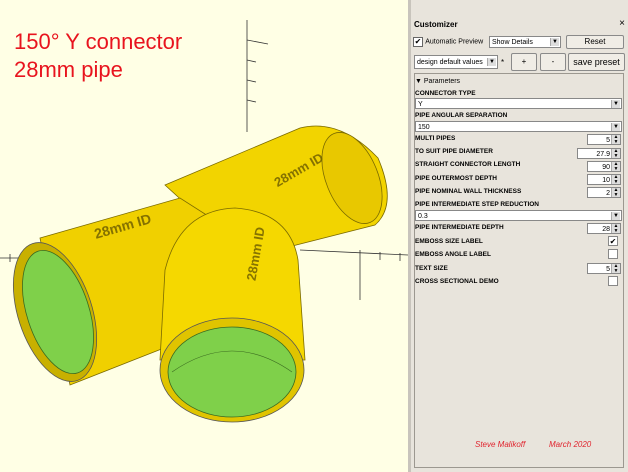  I want to click on param-checkbox-emboss-angle, so click(613, 254).